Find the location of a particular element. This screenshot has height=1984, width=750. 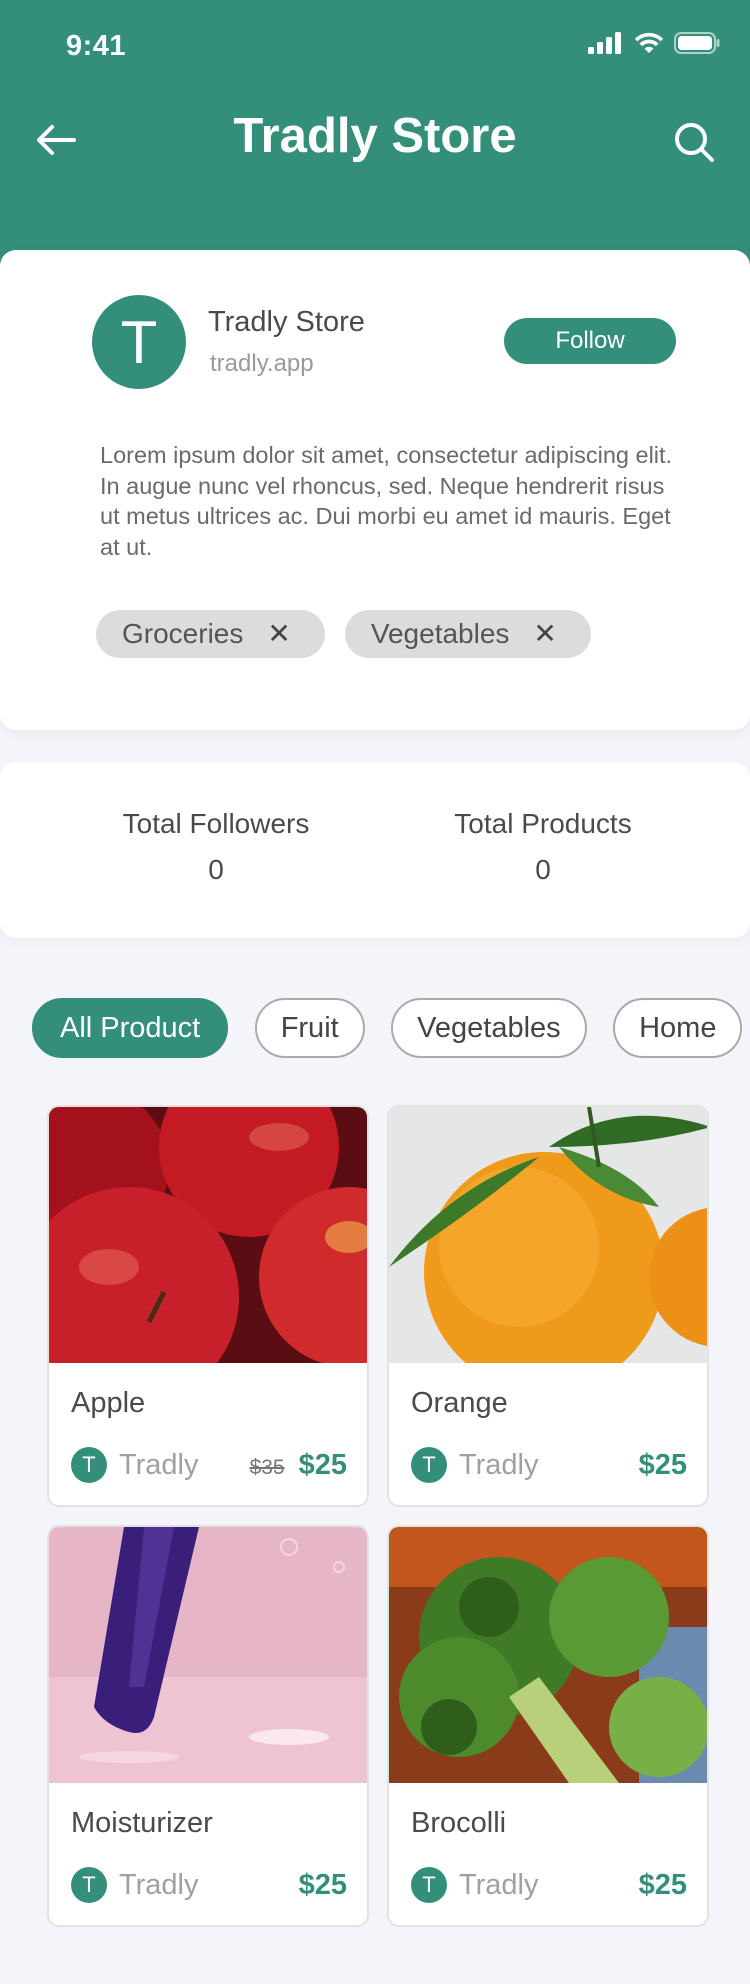

search-icon is located at coordinates (694, 142).